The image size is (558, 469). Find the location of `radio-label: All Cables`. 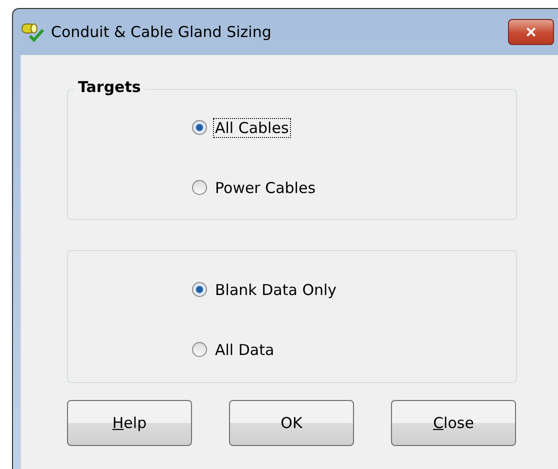

radio-label: All Cables is located at coordinates (252, 128).